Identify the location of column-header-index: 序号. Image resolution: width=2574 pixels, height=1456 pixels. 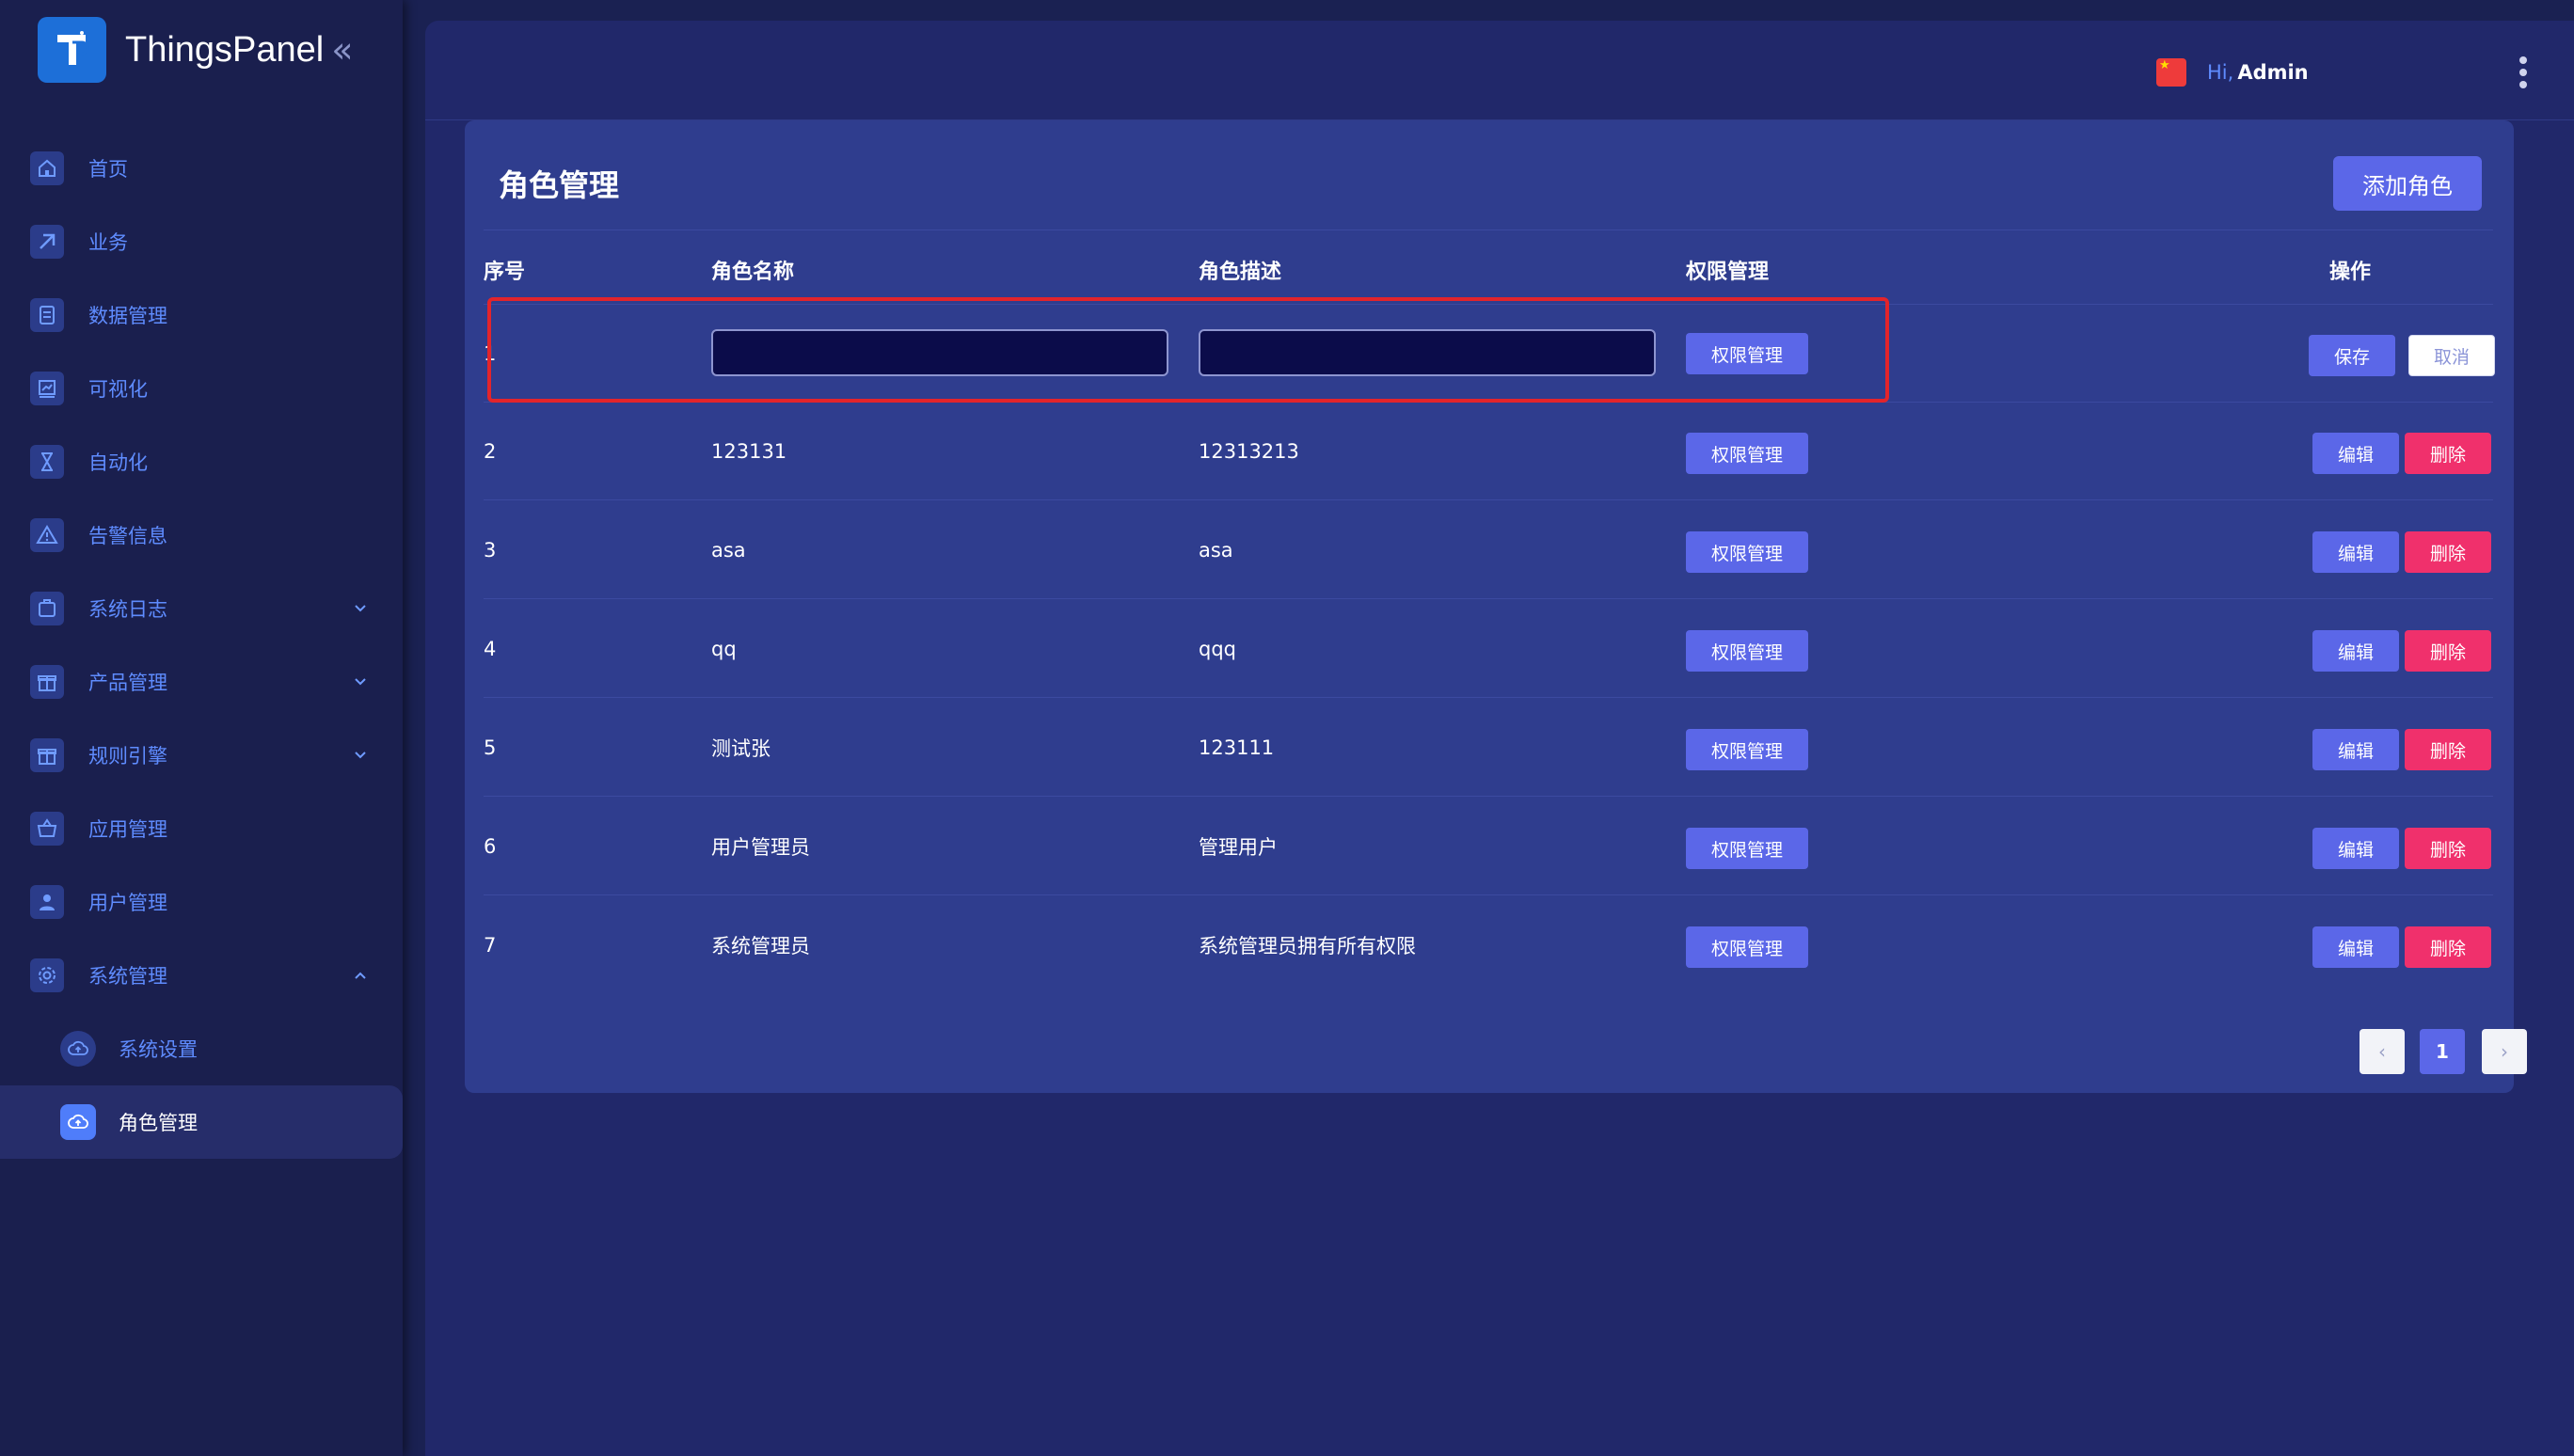
(505, 272).